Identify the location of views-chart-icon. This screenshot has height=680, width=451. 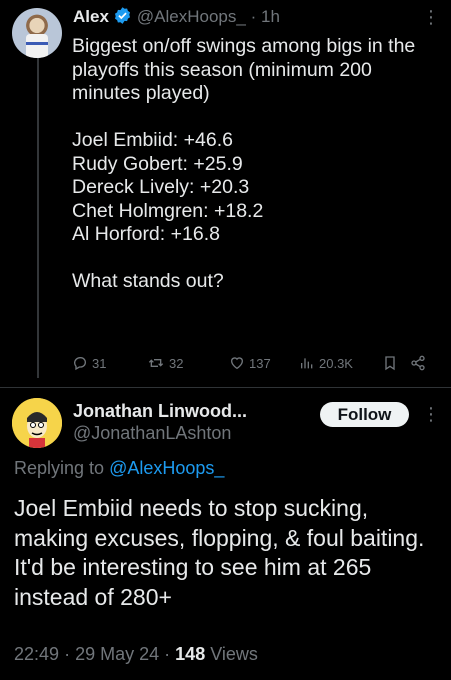
(307, 363).